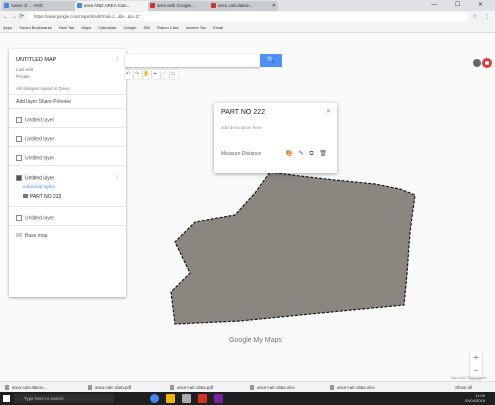 This screenshot has width=495, height=405. Describe the element at coordinates (6, 398) in the screenshot. I see `windows-start-icon` at that location.